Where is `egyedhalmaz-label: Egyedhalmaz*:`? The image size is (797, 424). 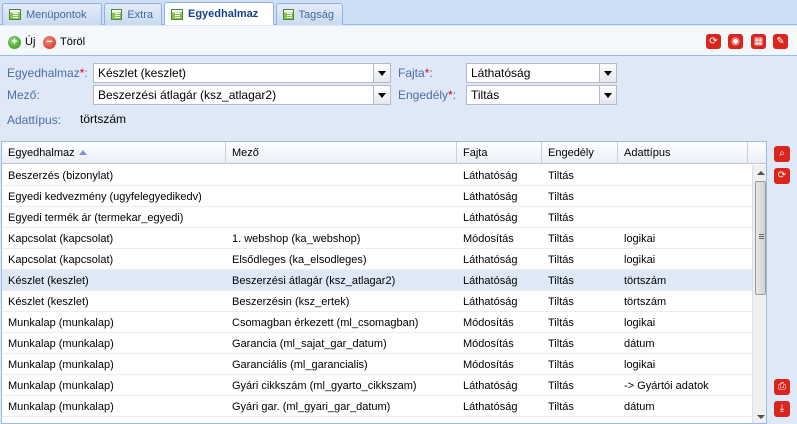 egyedhalmaz-label: Egyedhalmaz*: is located at coordinates (47, 73).